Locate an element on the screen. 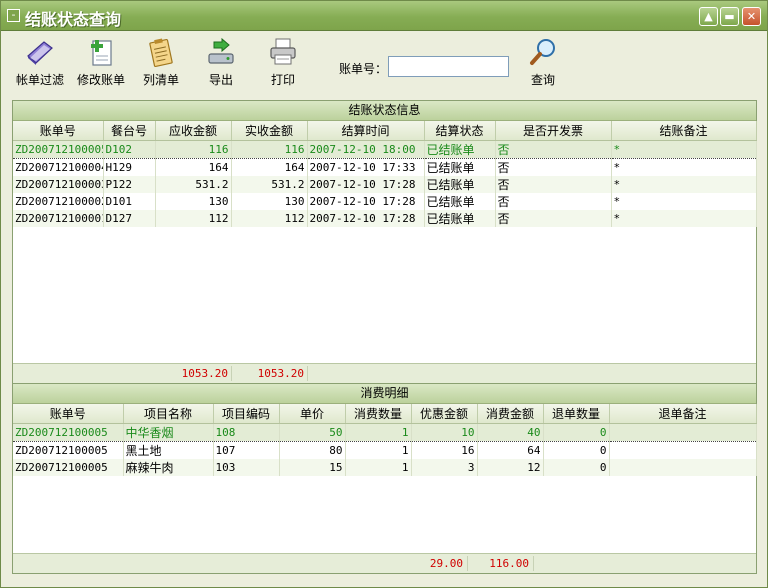  clipboard-list-icon is located at coordinates (161, 53).